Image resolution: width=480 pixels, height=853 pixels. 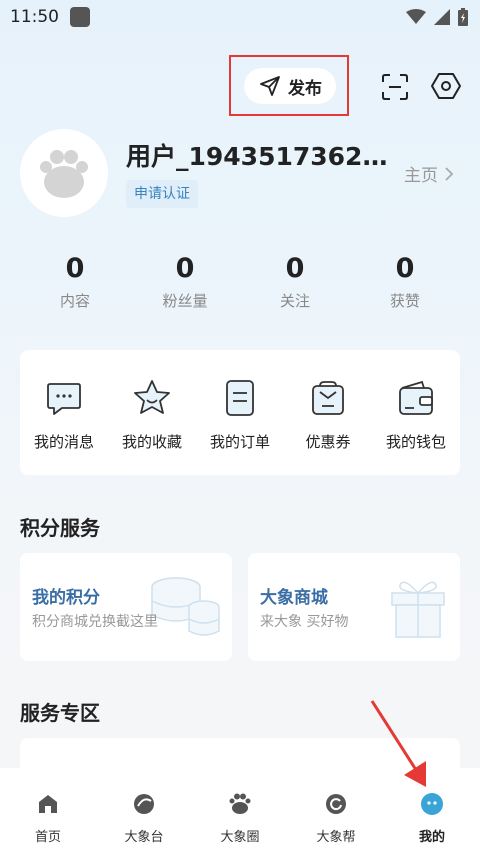 I want to click on tab-label: 大象帮, so click(x=336, y=837).